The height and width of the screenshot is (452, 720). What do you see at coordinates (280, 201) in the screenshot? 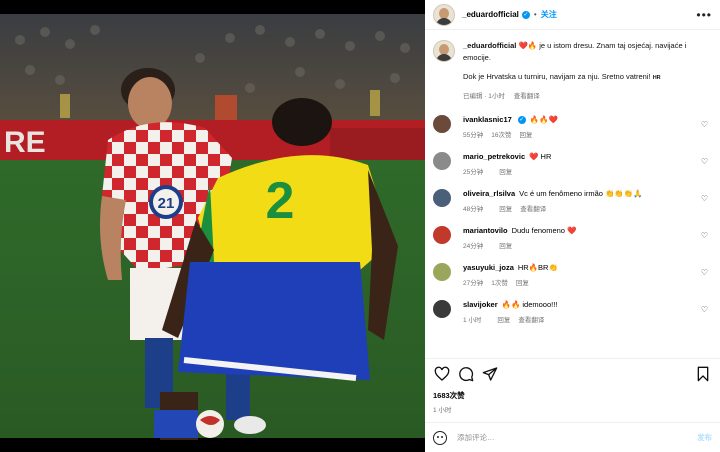
I see `brazil-jersey-number: 2` at bounding box center [280, 201].